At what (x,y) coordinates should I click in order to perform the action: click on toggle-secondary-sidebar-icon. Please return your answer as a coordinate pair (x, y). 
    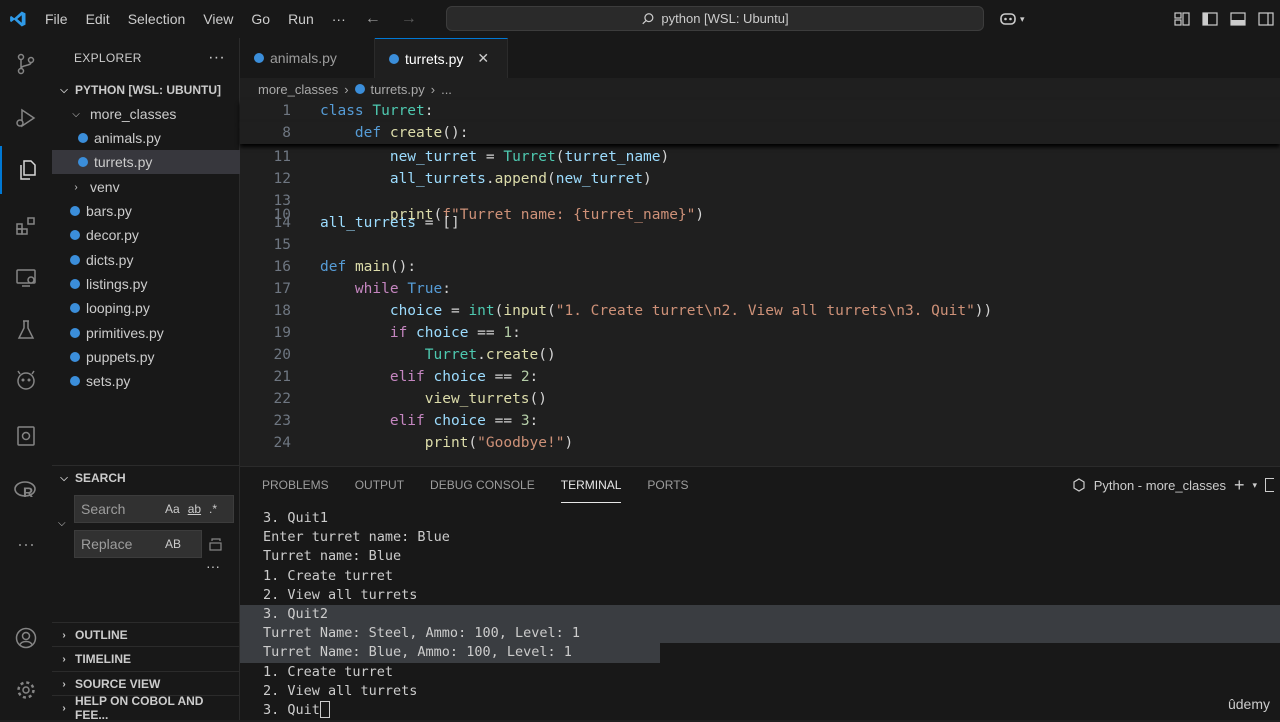
    Looking at the image, I should click on (1266, 19).